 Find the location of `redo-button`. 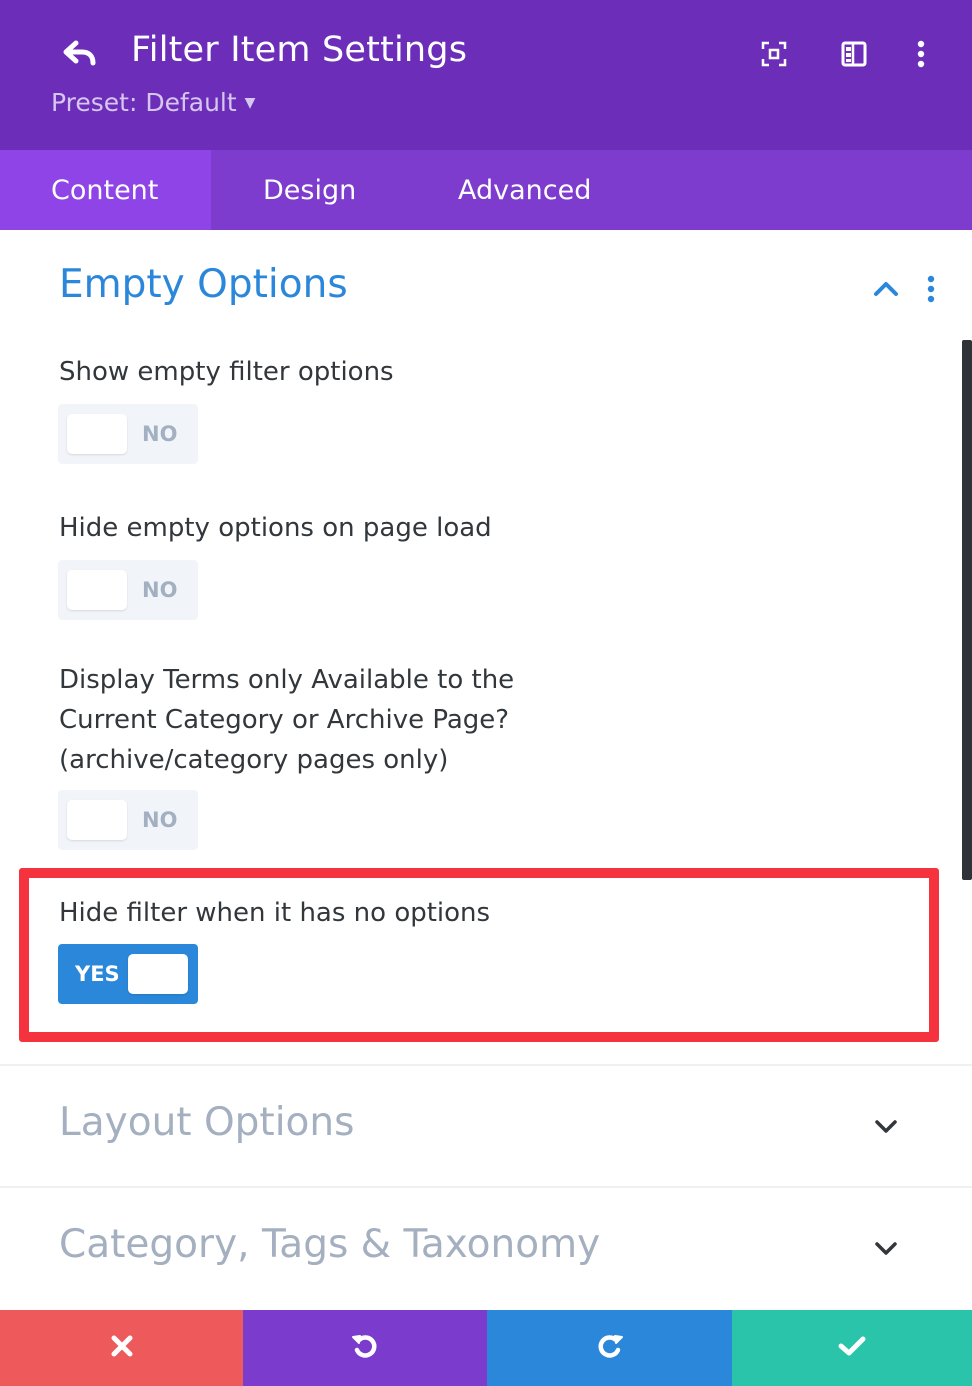

redo-button is located at coordinates (609, 1348).